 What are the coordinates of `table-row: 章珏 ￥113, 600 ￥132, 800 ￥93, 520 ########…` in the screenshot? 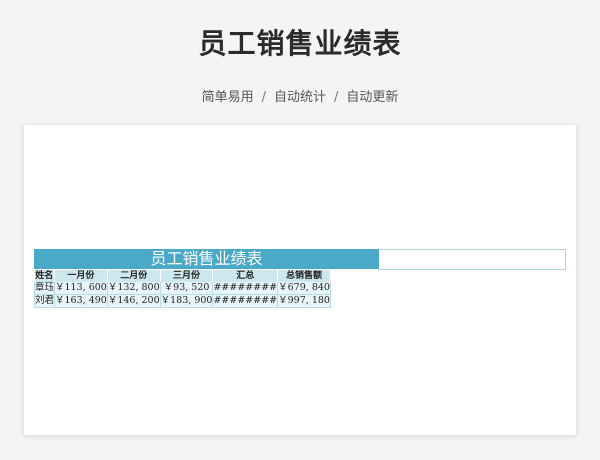 It's located at (182, 288).